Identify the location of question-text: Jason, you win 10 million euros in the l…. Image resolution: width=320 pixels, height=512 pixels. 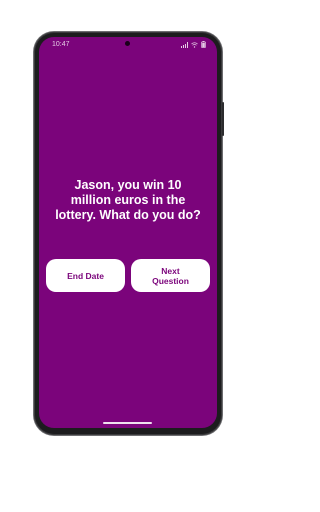
(128, 200).